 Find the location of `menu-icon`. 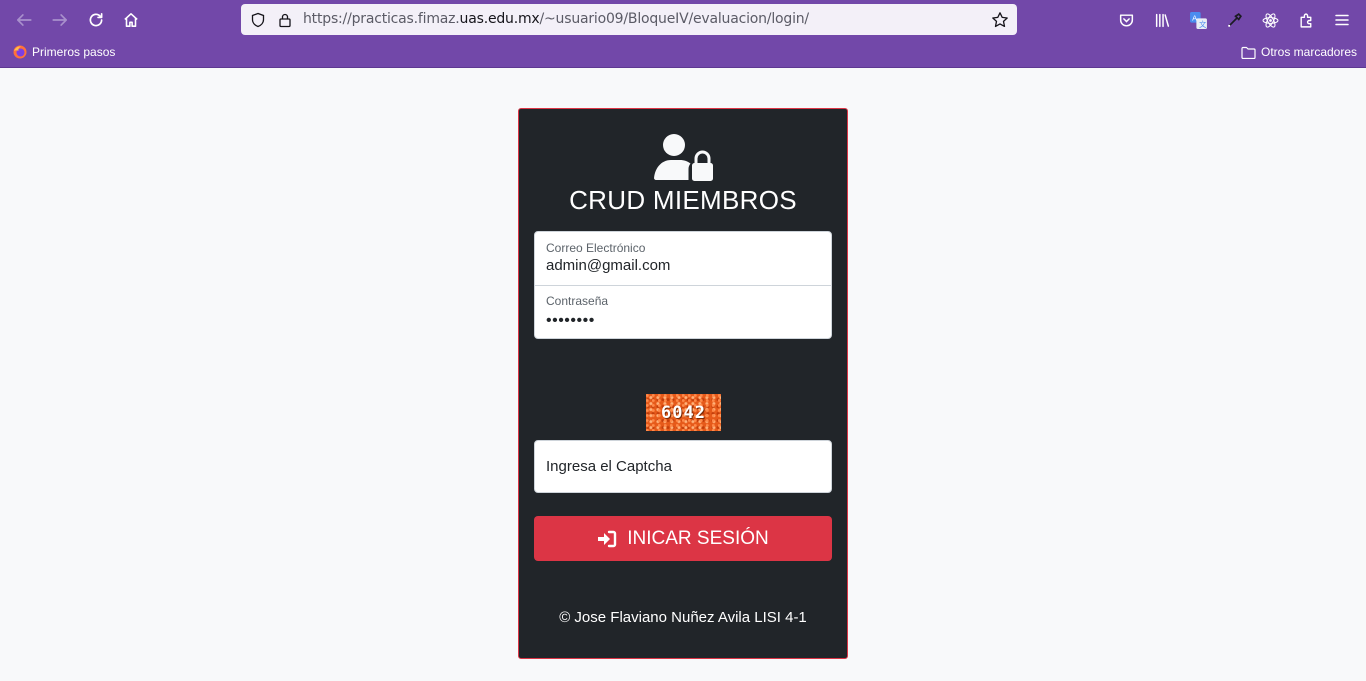

menu-icon is located at coordinates (1342, 20).